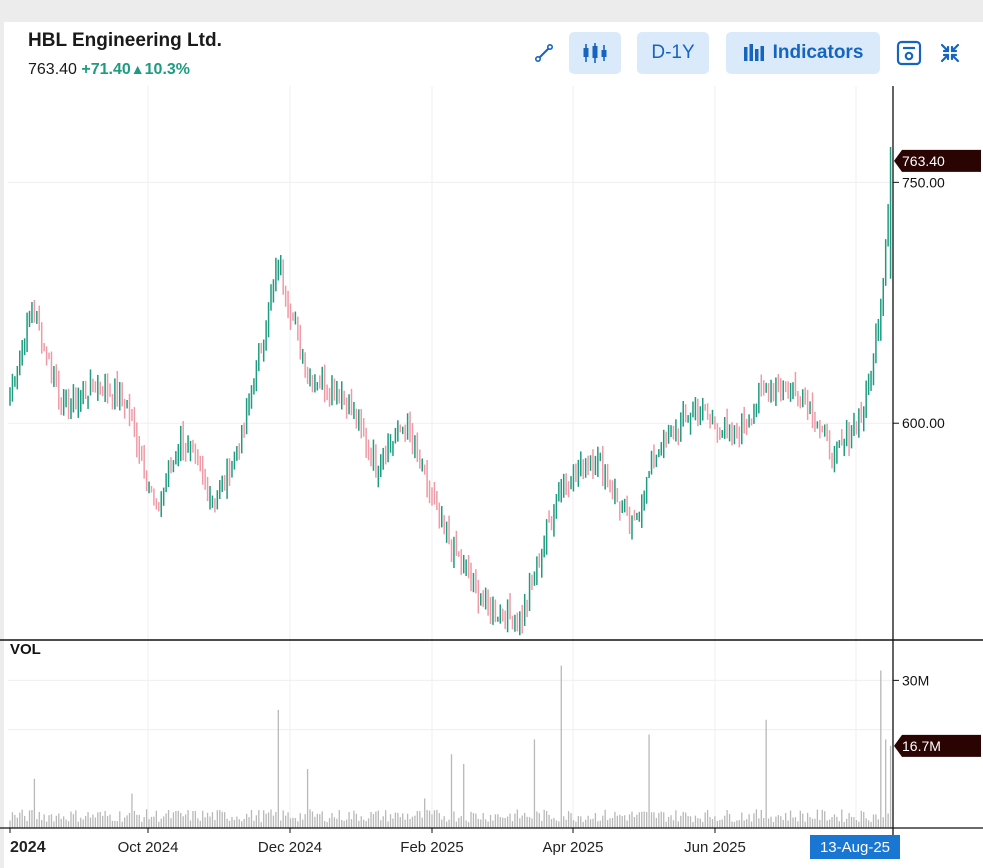 The image size is (983, 868). I want to click on crosshair-date-text: 13-Aug-25, so click(855, 847).